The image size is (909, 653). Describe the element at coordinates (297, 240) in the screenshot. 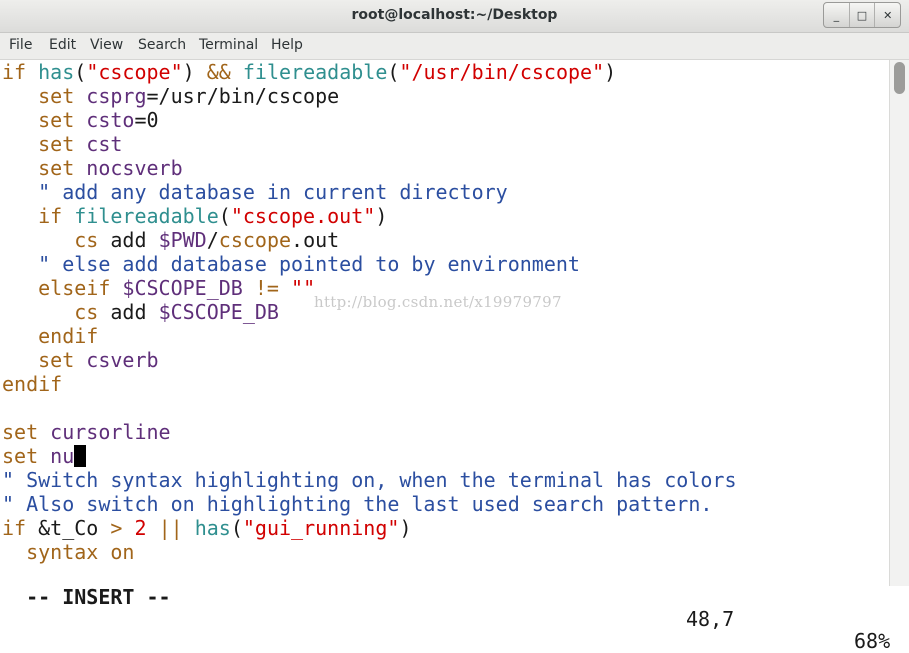

I see `code-token: .` at that location.